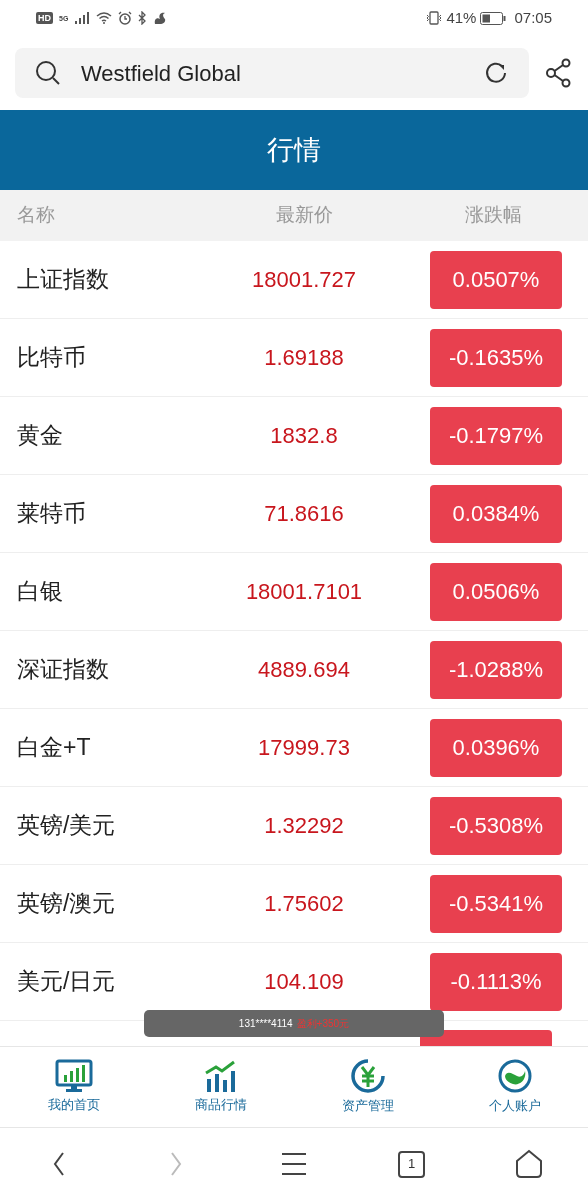 The height and width of the screenshot is (1200, 588). What do you see at coordinates (304, 826) in the screenshot?
I see `price-cell-text: 1.32292` at bounding box center [304, 826].